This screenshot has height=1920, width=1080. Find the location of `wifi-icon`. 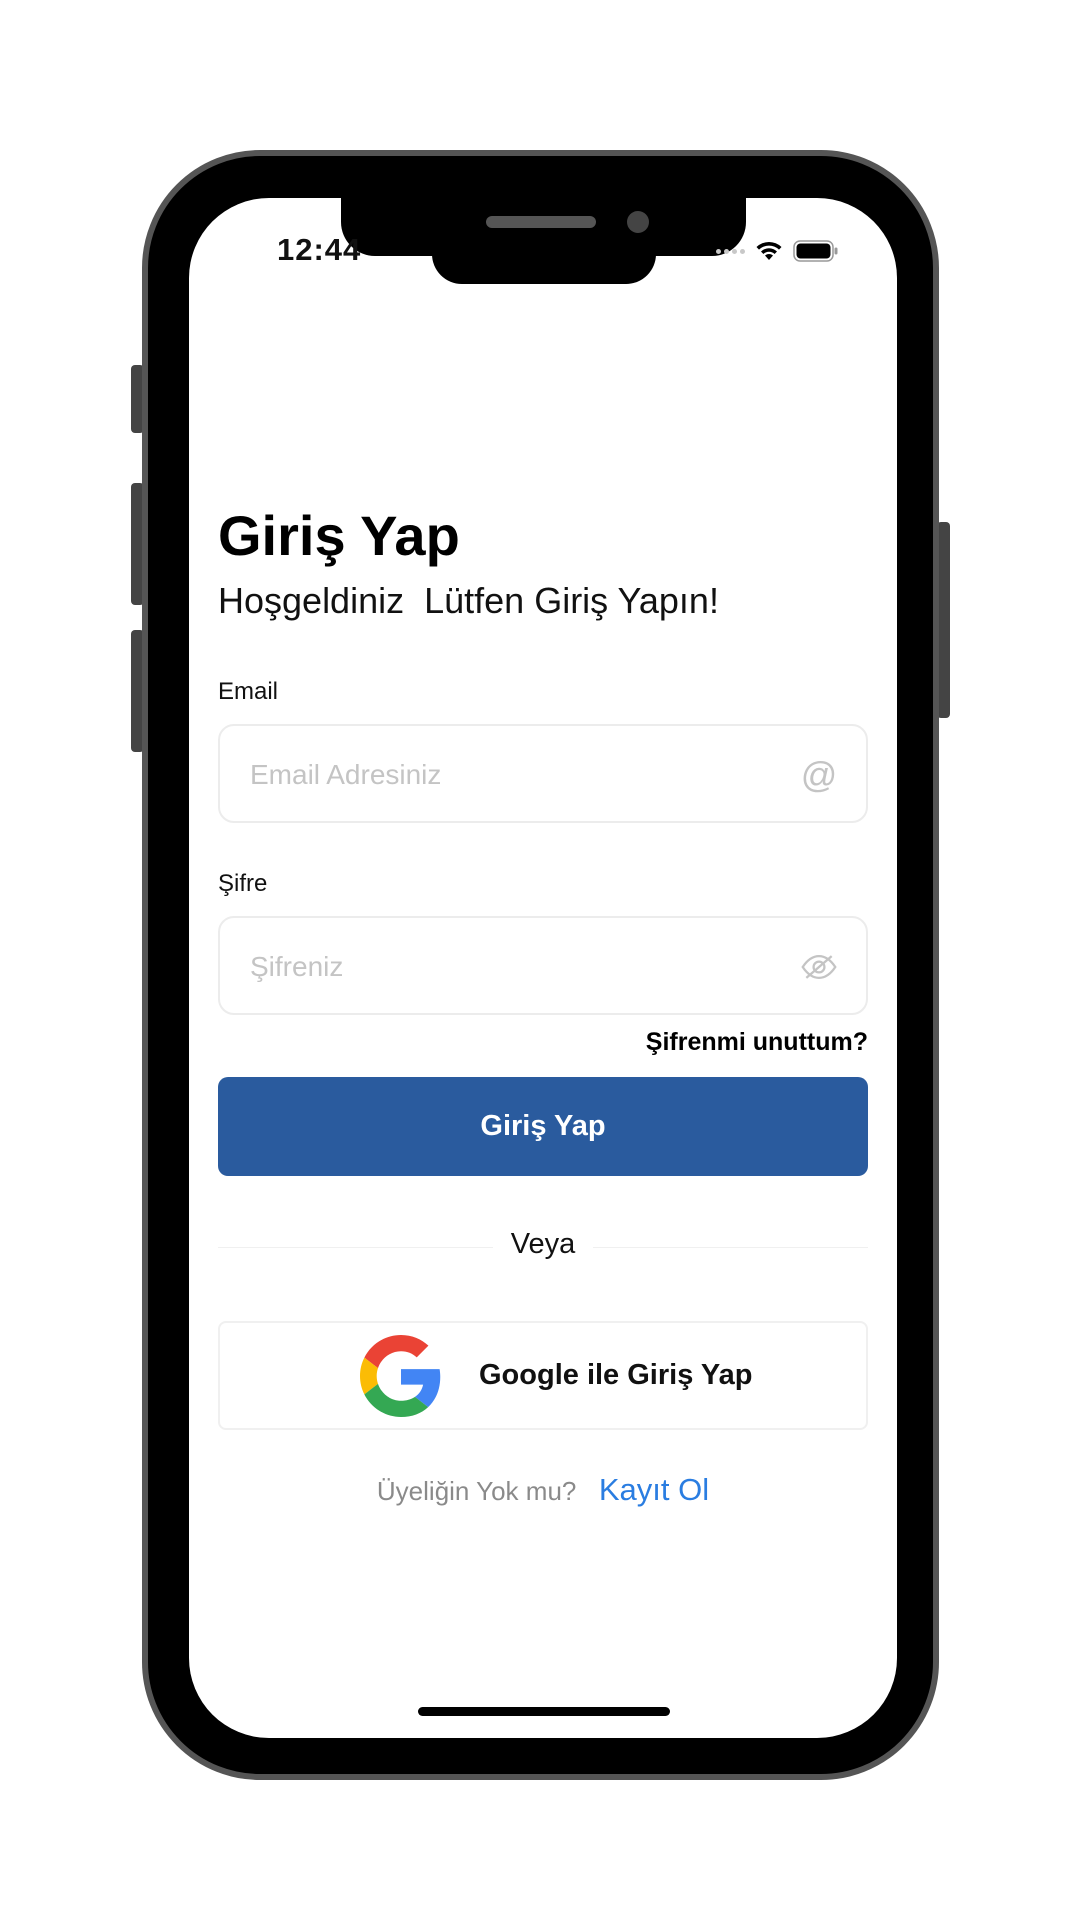

wifi-icon is located at coordinates (769, 250).